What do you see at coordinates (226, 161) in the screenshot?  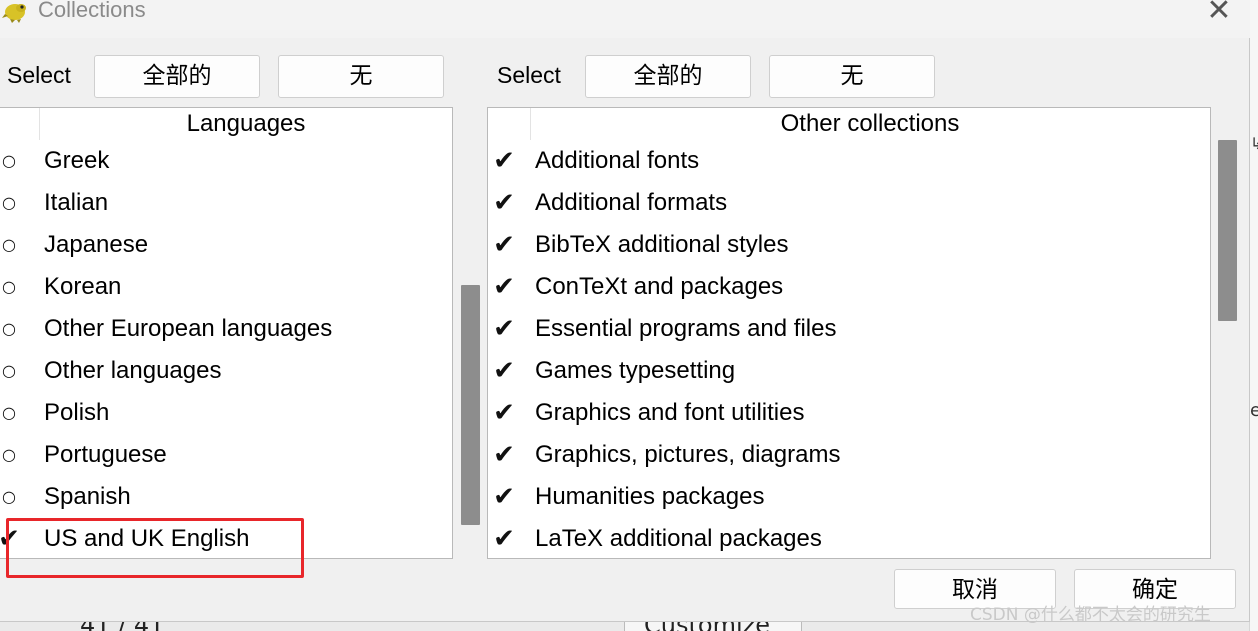 I see `list-item: ○ Greek` at bounding box center [226, 161].